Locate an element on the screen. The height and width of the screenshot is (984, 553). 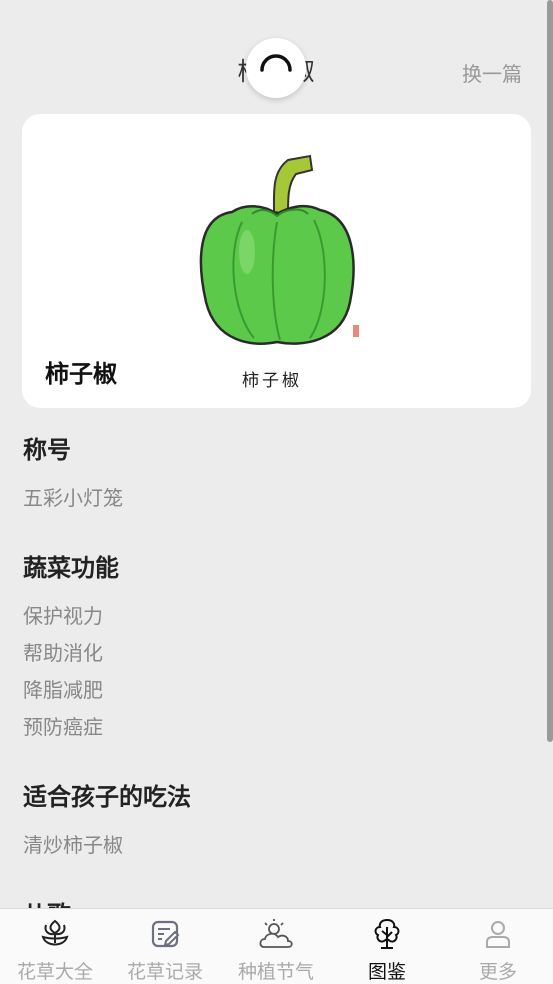
tree-icon is located at coordinates (387, 934).